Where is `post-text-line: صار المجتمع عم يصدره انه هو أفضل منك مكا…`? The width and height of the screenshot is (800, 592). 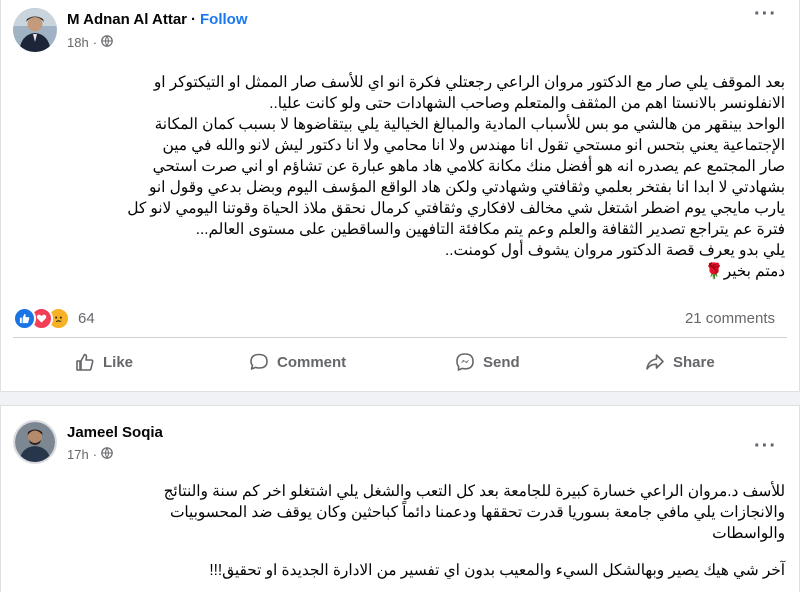 post-text-line: صار المجتمع عم يصدره انه هو أفضل منك مكا… is located at coordinates (468, 166).